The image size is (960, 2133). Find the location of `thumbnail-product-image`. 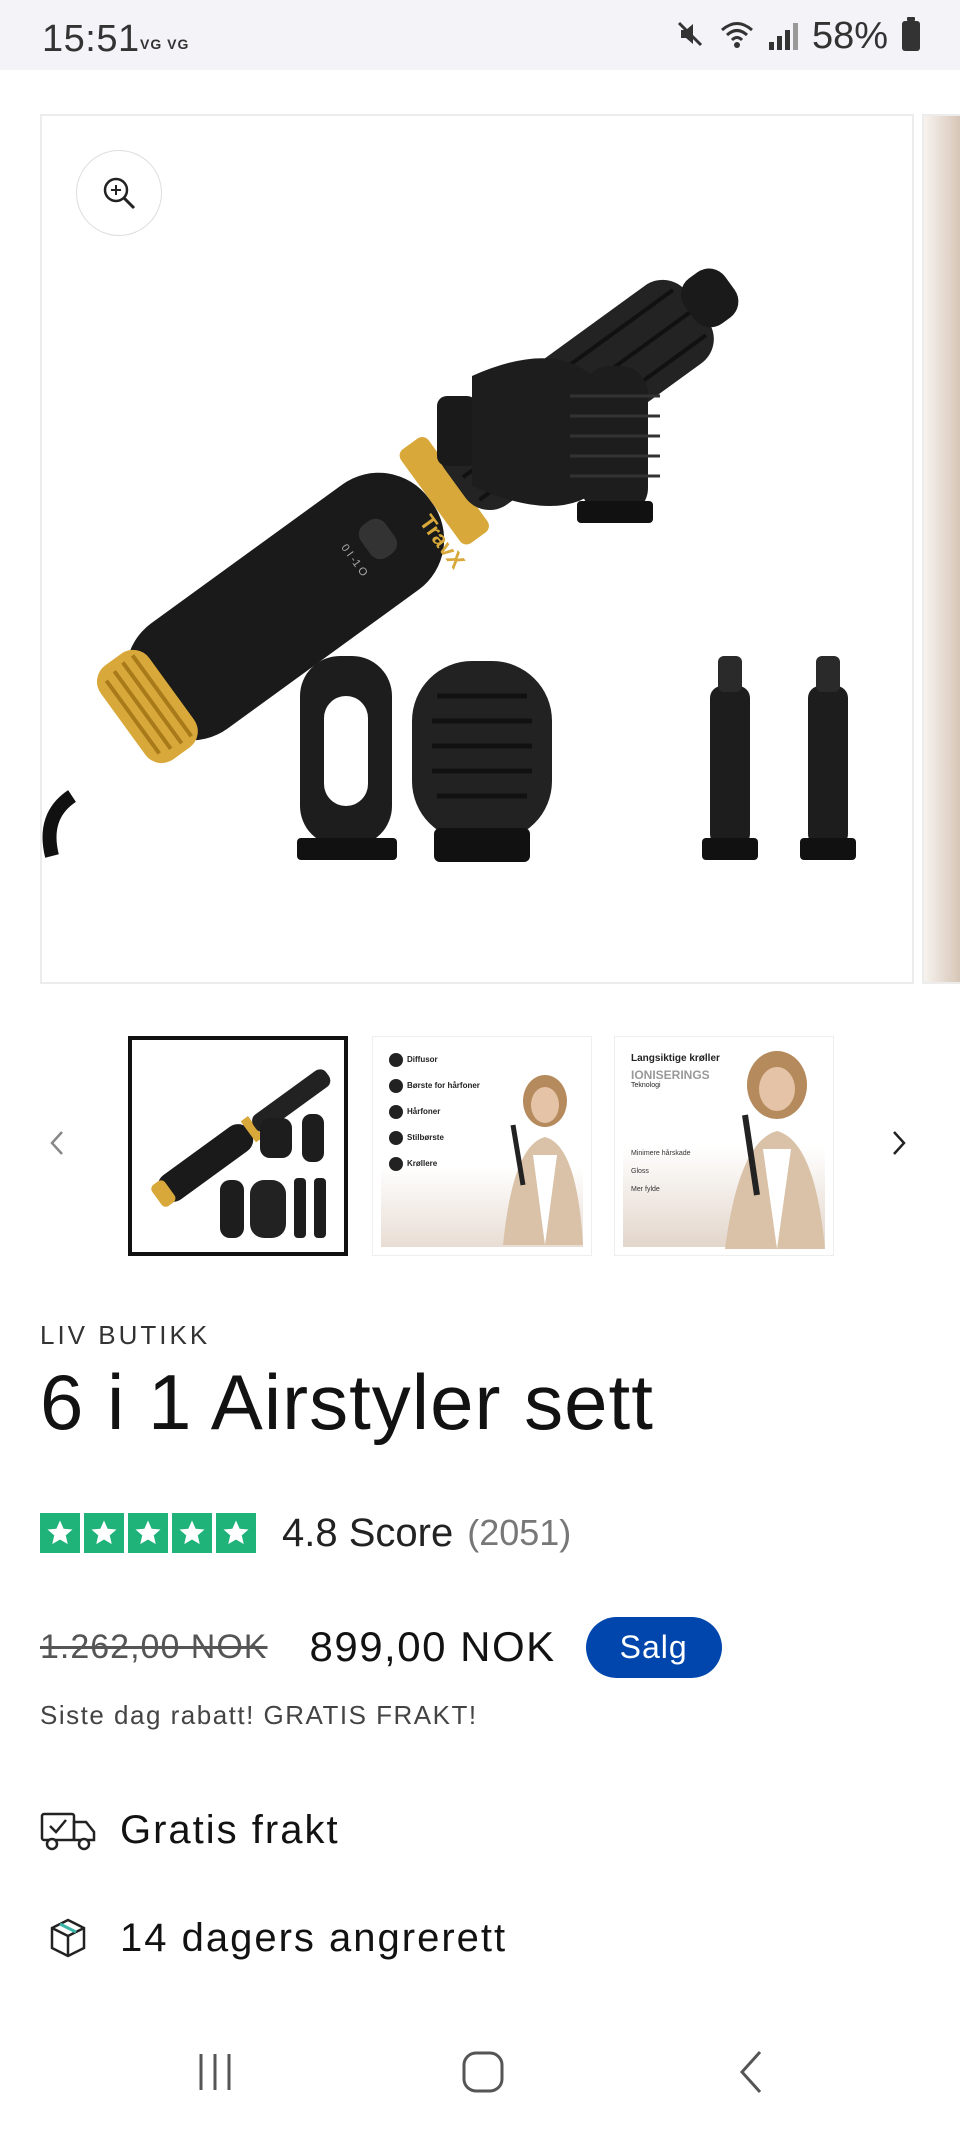

thumbnail-product-image is located at coordinates (241, 1153).